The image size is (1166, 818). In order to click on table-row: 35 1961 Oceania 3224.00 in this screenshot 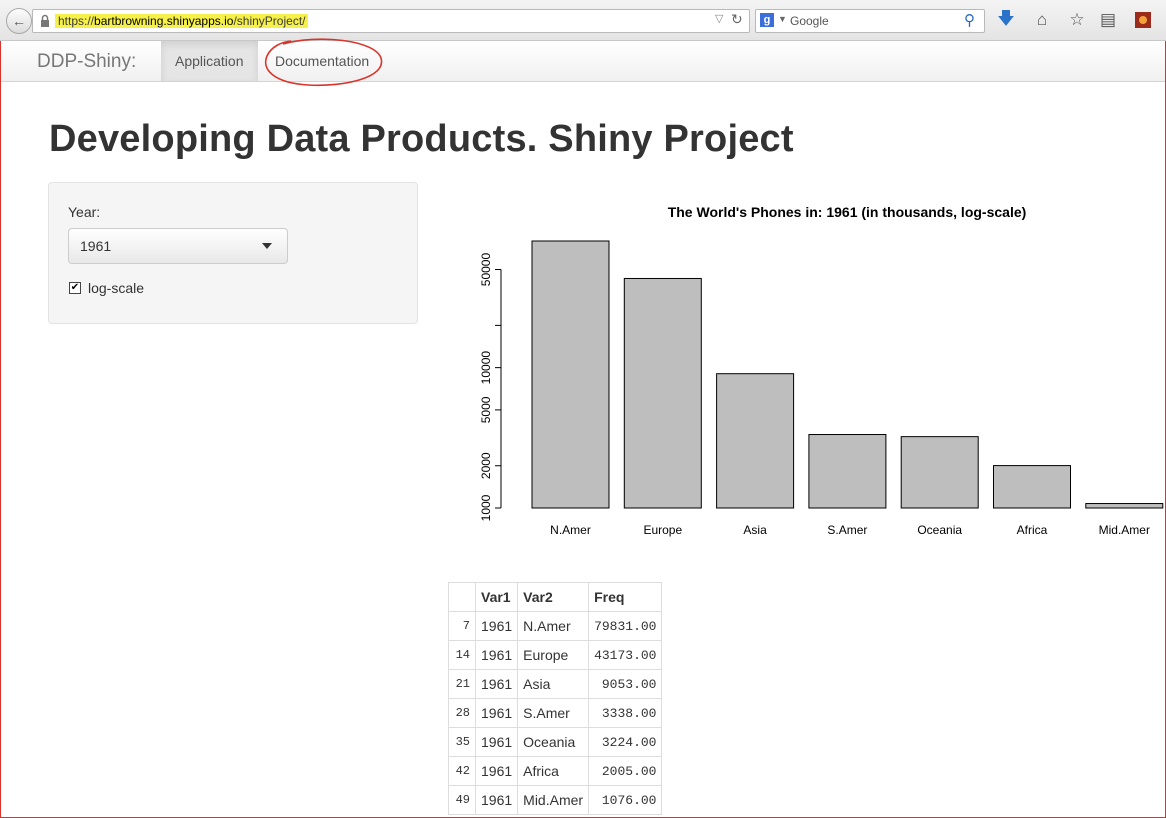, I will do `click(555, 742)`.